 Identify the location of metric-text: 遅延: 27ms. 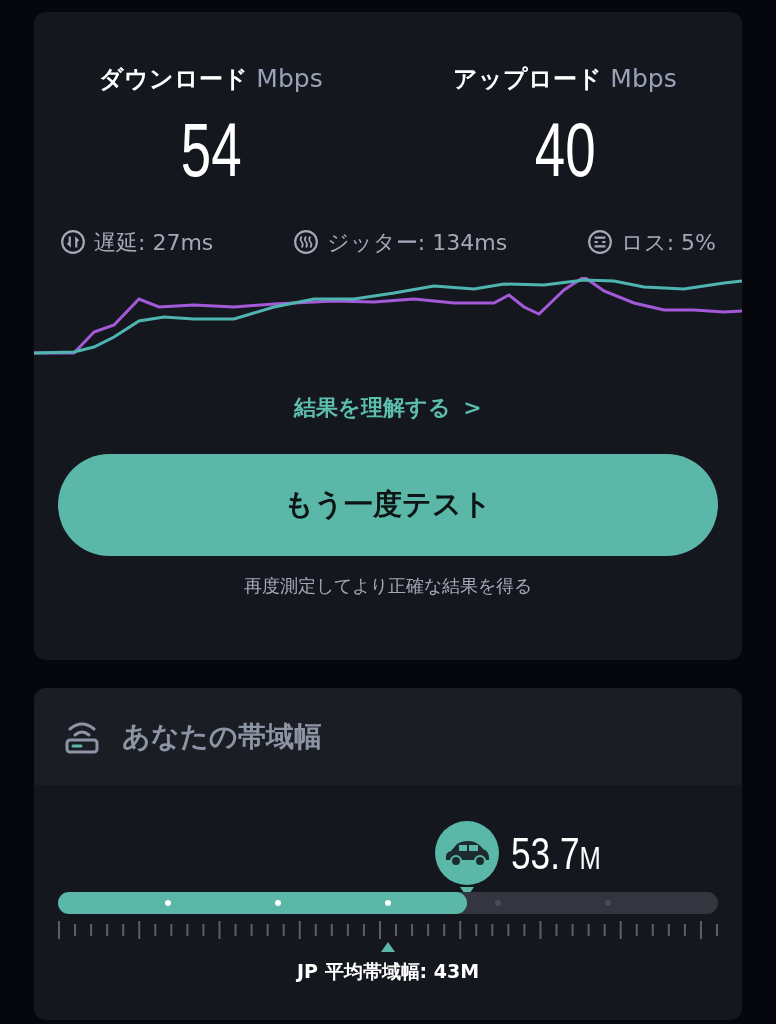
(154, 242).